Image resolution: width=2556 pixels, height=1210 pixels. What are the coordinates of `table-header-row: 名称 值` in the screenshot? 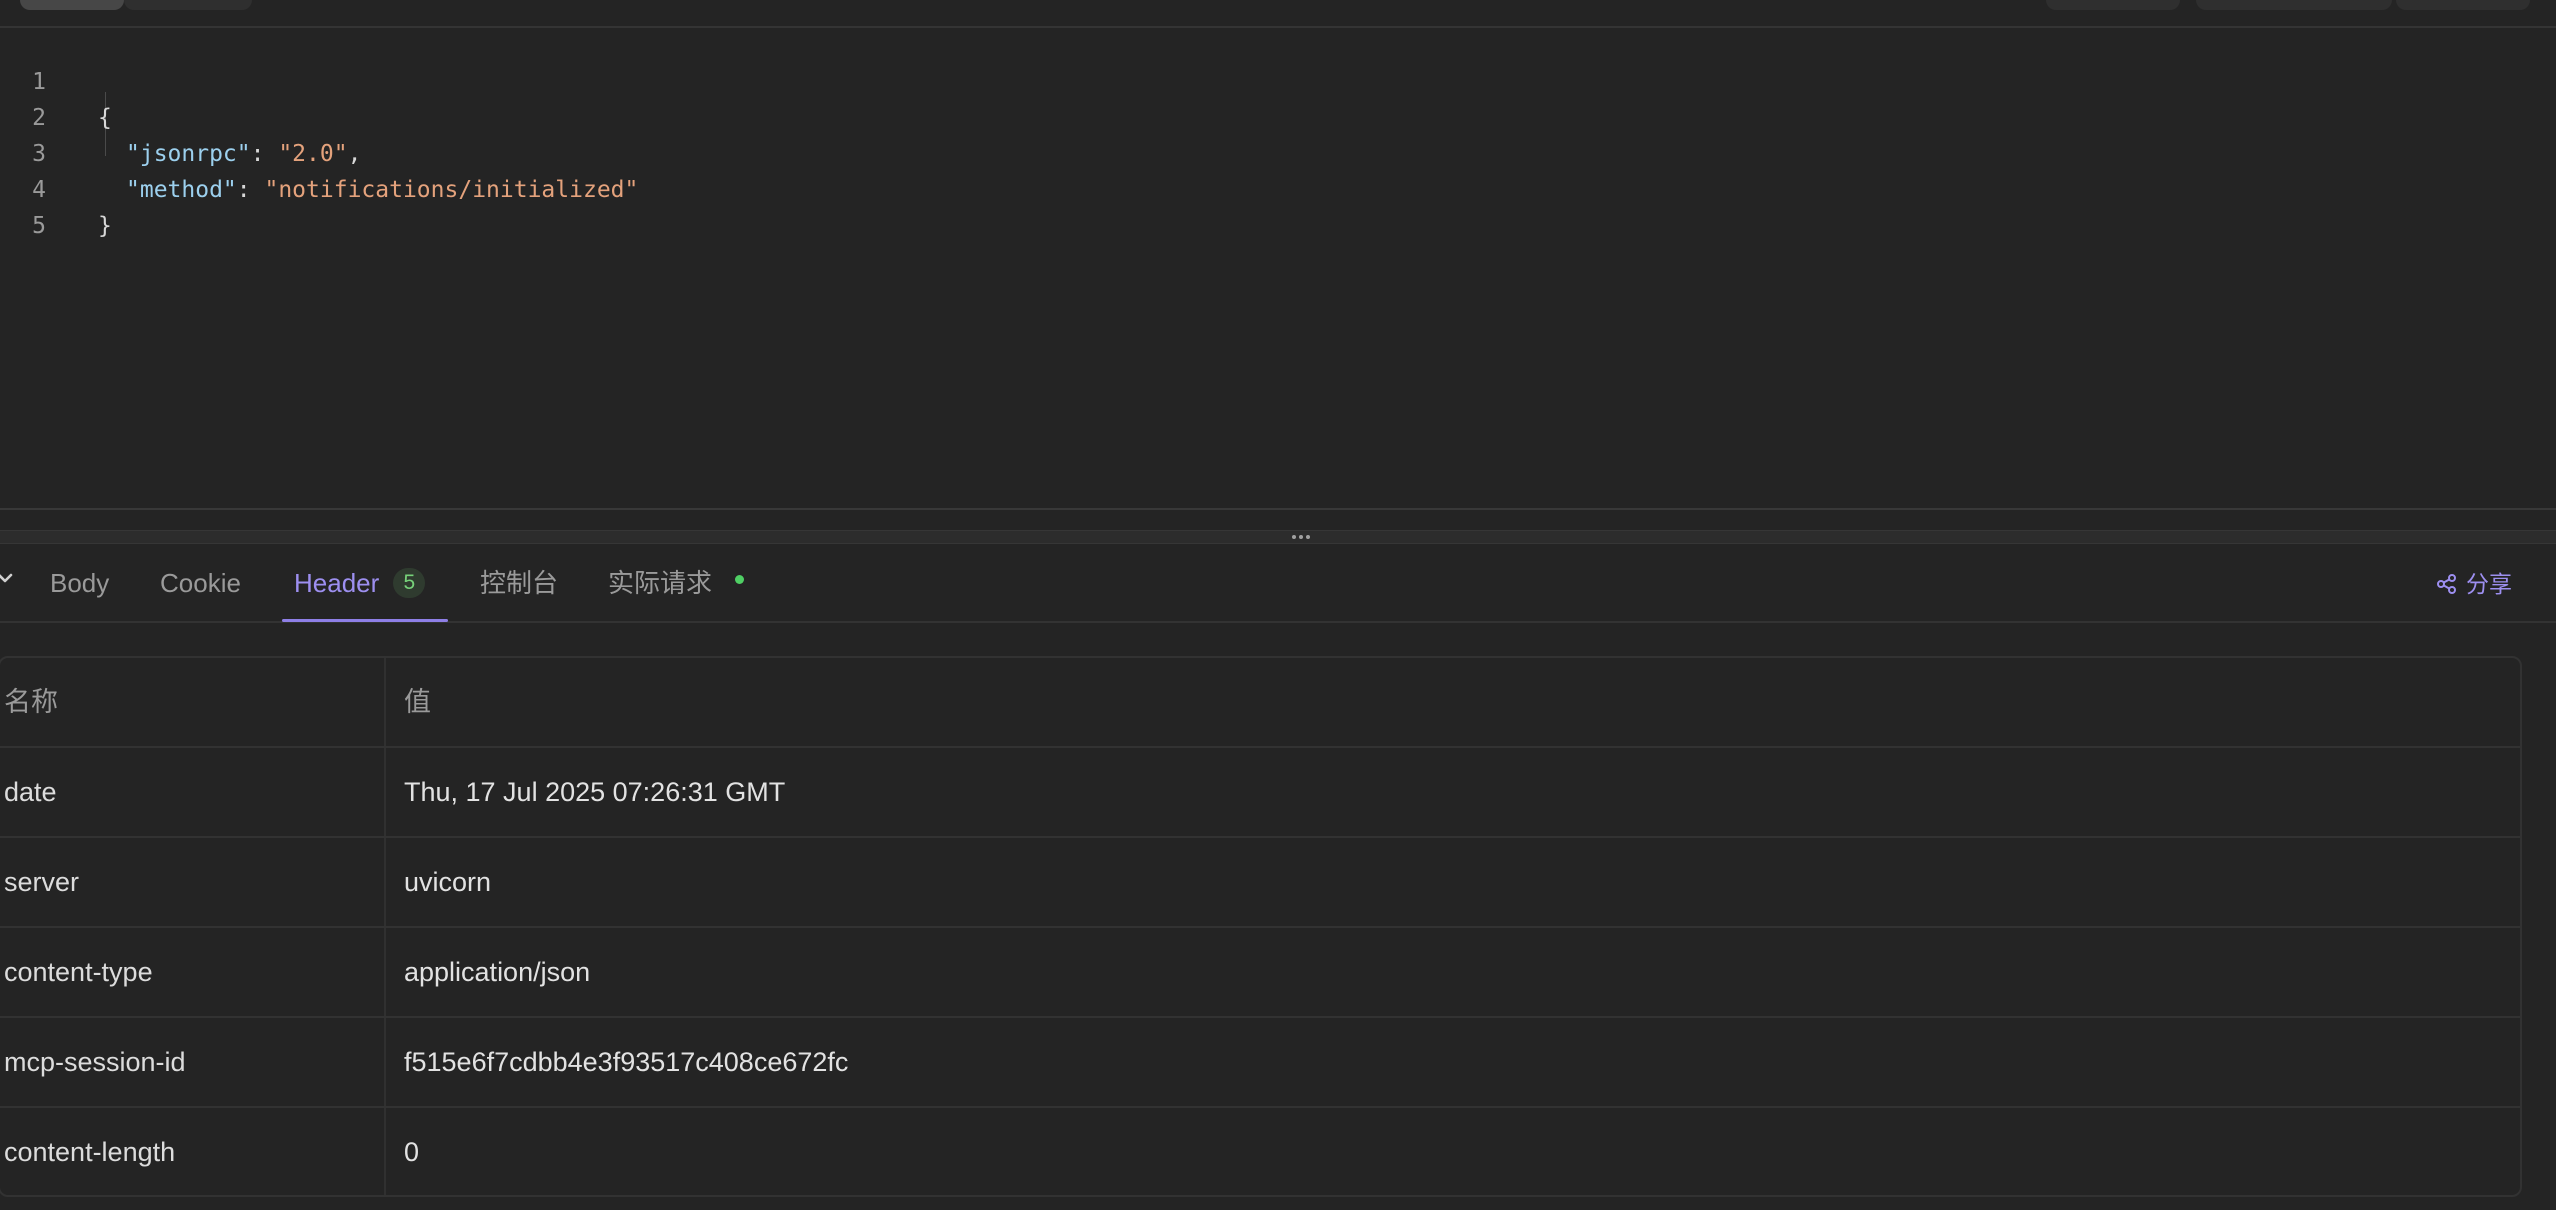 It's located at (1260, 703).